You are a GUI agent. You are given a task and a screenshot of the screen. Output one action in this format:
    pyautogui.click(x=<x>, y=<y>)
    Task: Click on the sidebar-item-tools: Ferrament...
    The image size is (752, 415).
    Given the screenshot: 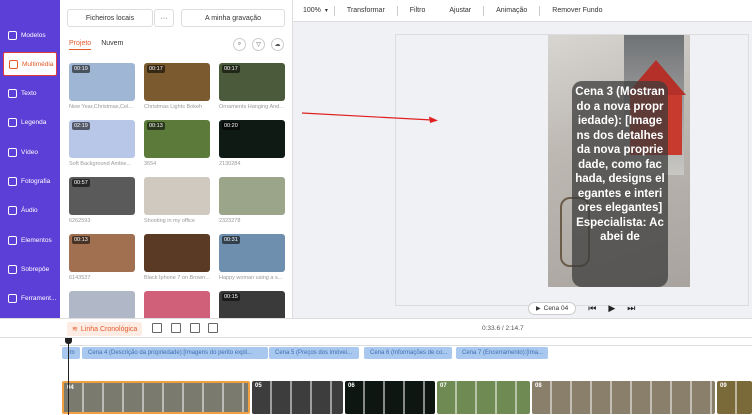 What is the action you would take?
    pyautogui.click(x=30, y=299)
    